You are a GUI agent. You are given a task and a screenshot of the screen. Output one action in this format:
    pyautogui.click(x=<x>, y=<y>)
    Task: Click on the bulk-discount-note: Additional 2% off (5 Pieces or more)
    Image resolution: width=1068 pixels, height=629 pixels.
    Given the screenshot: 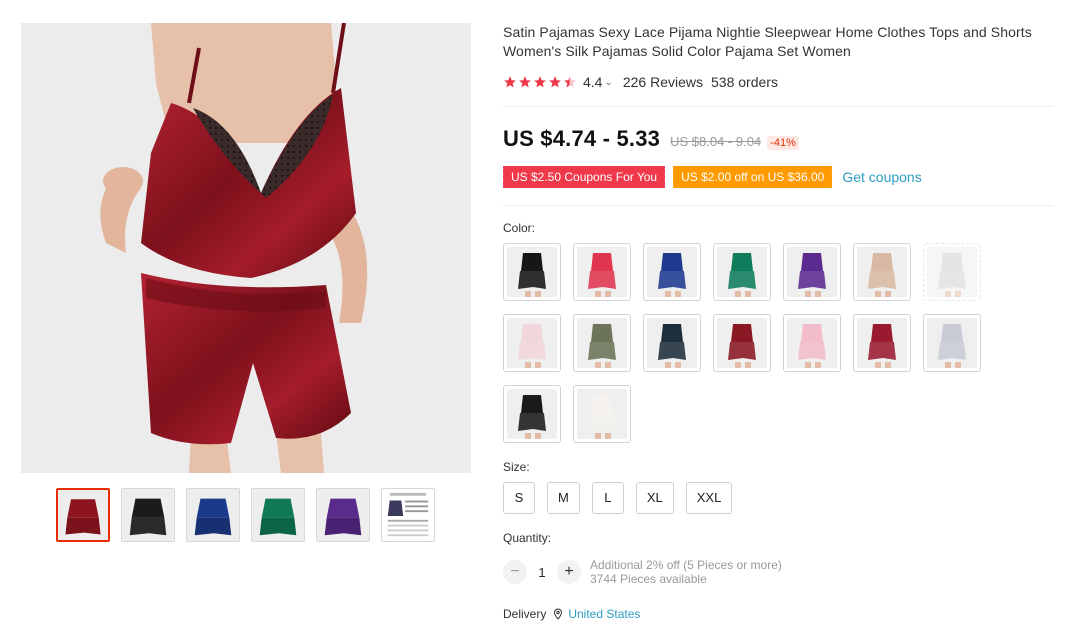 What is the action you would take?
    pyautogui.click(x=686, y=565)
    